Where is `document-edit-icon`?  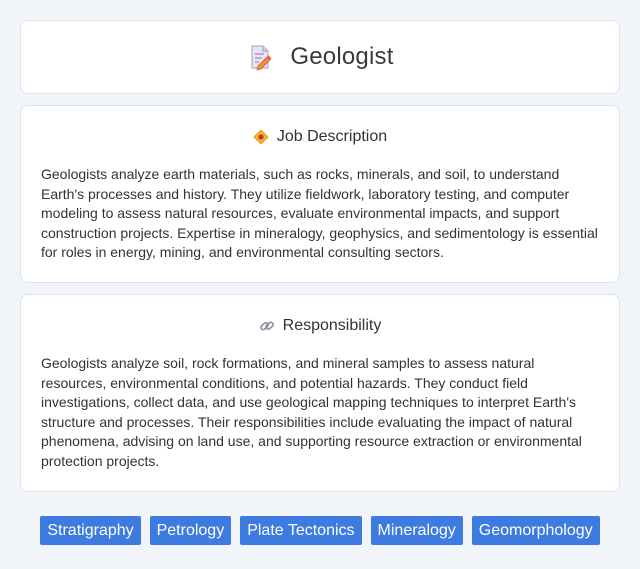
document-edit-icon is located at coordinates (260, 57).